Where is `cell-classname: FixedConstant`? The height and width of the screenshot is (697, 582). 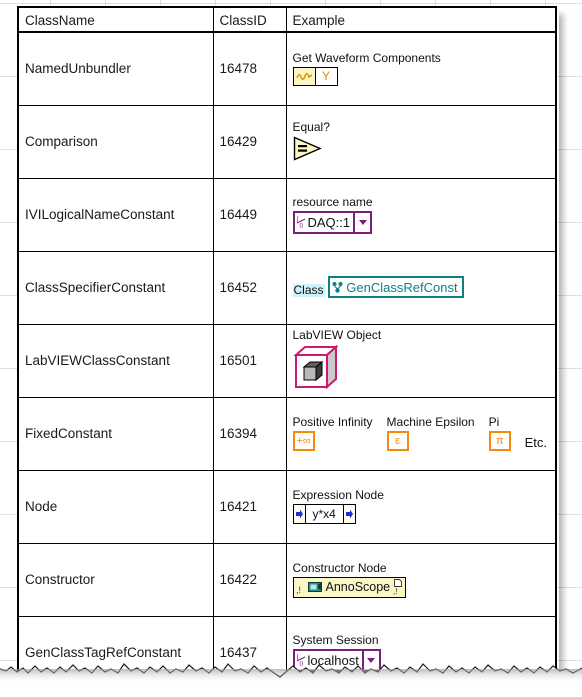 cell-classname: FixedConstant is located at coordinates (115, 433).